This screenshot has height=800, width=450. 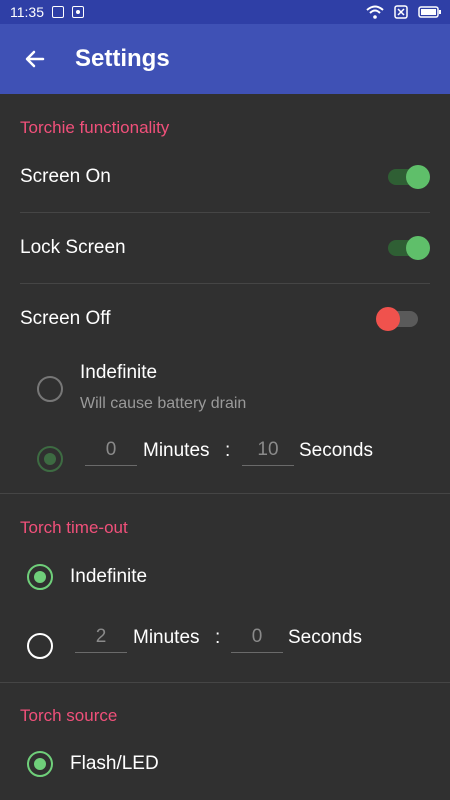 What do you see at coordinates (47, 12) in the screenshot?
I see `status-left: 11:35` at bounding box center [47, 12].